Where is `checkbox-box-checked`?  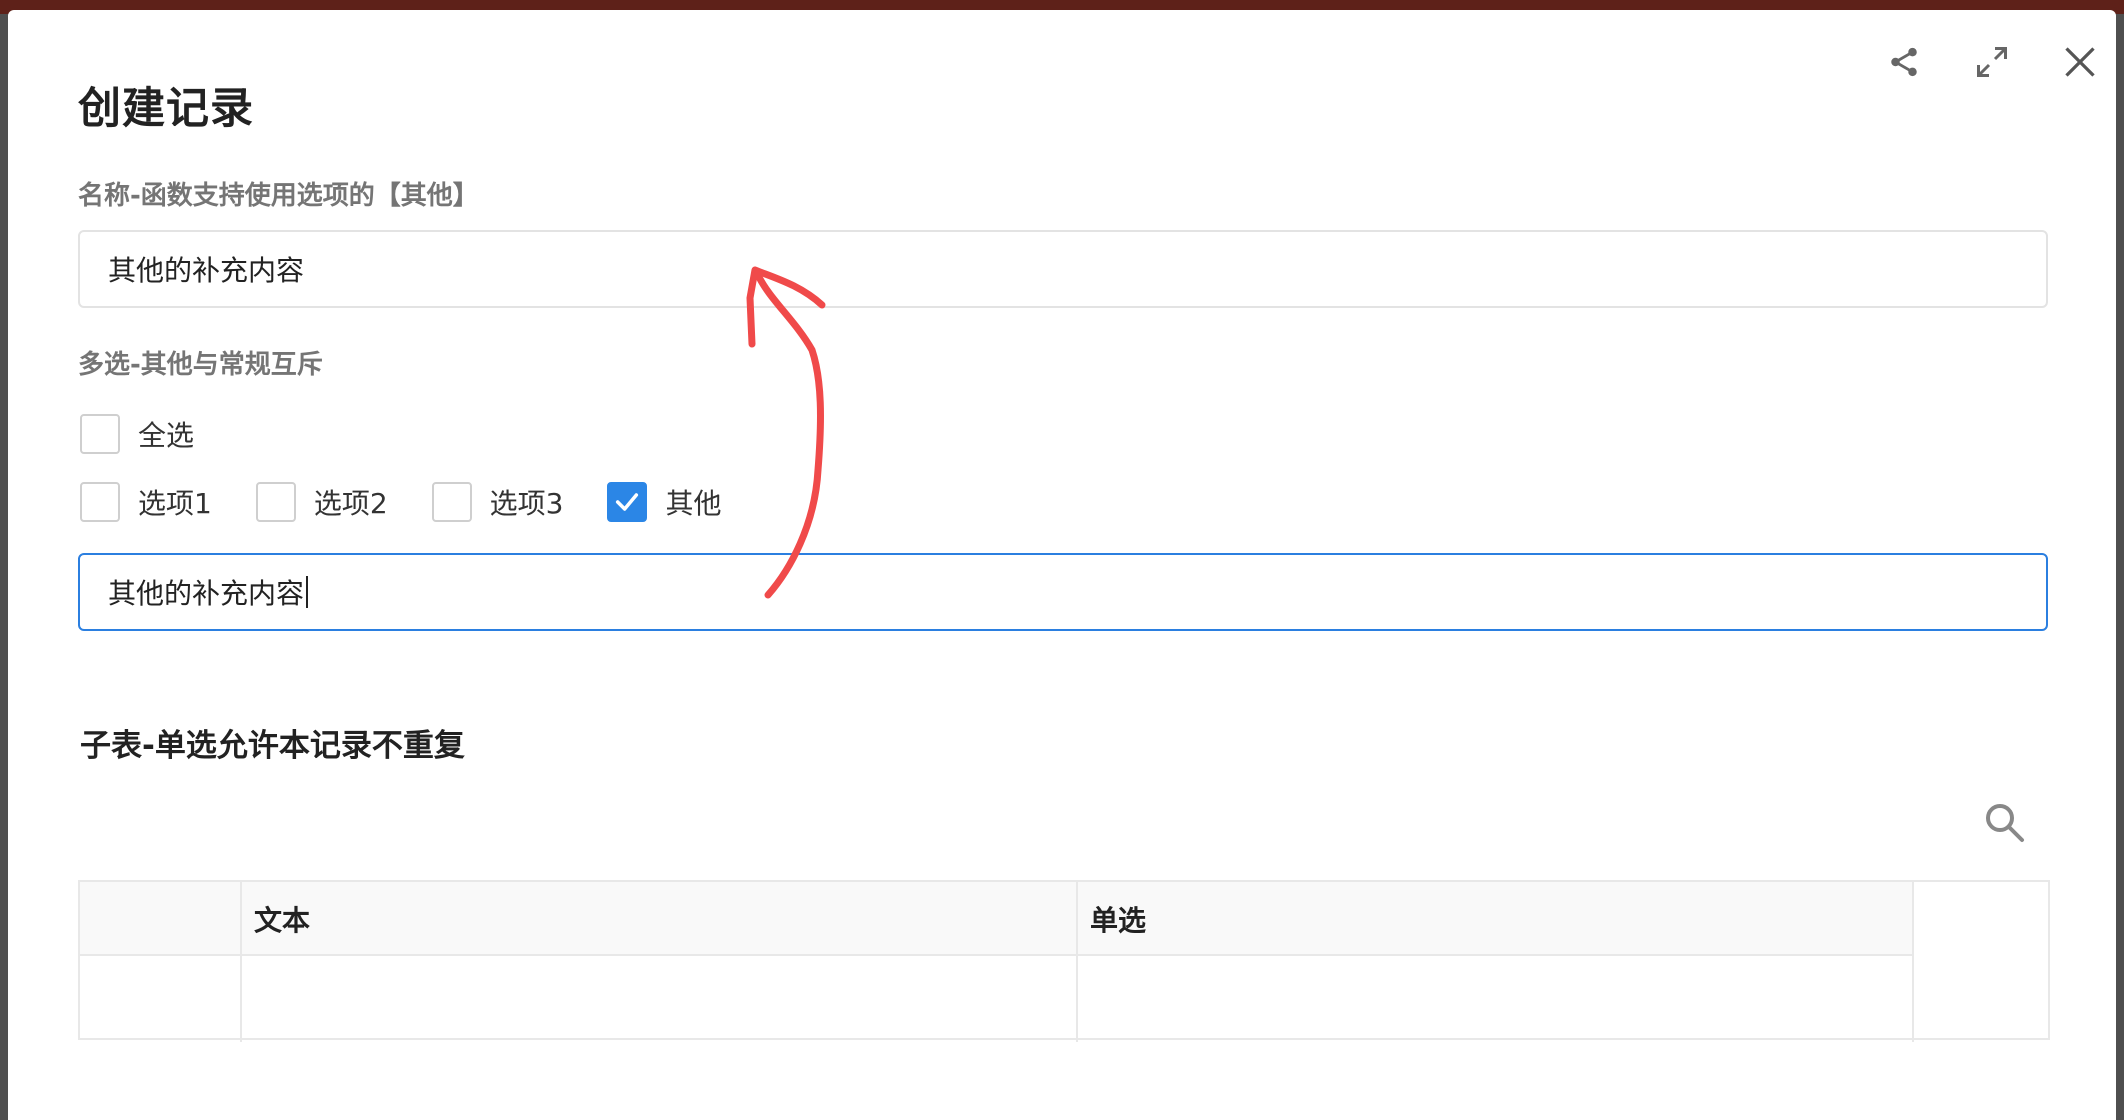 checkbox-box-checked is located at coordinates (627, 502).